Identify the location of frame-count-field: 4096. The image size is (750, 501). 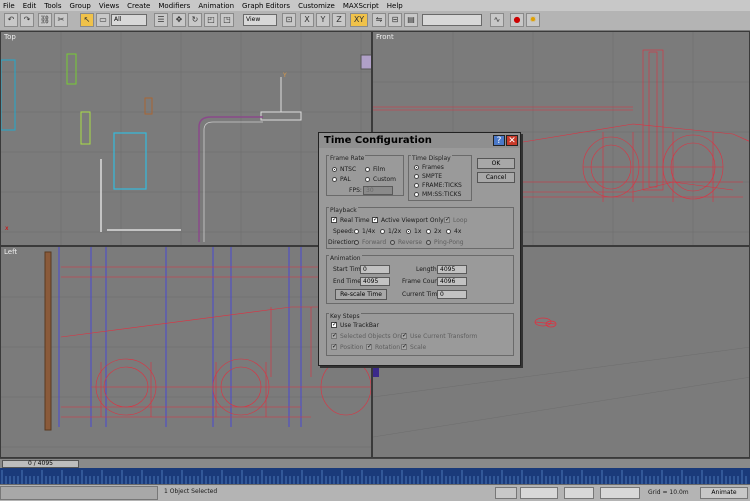
(452, 281).